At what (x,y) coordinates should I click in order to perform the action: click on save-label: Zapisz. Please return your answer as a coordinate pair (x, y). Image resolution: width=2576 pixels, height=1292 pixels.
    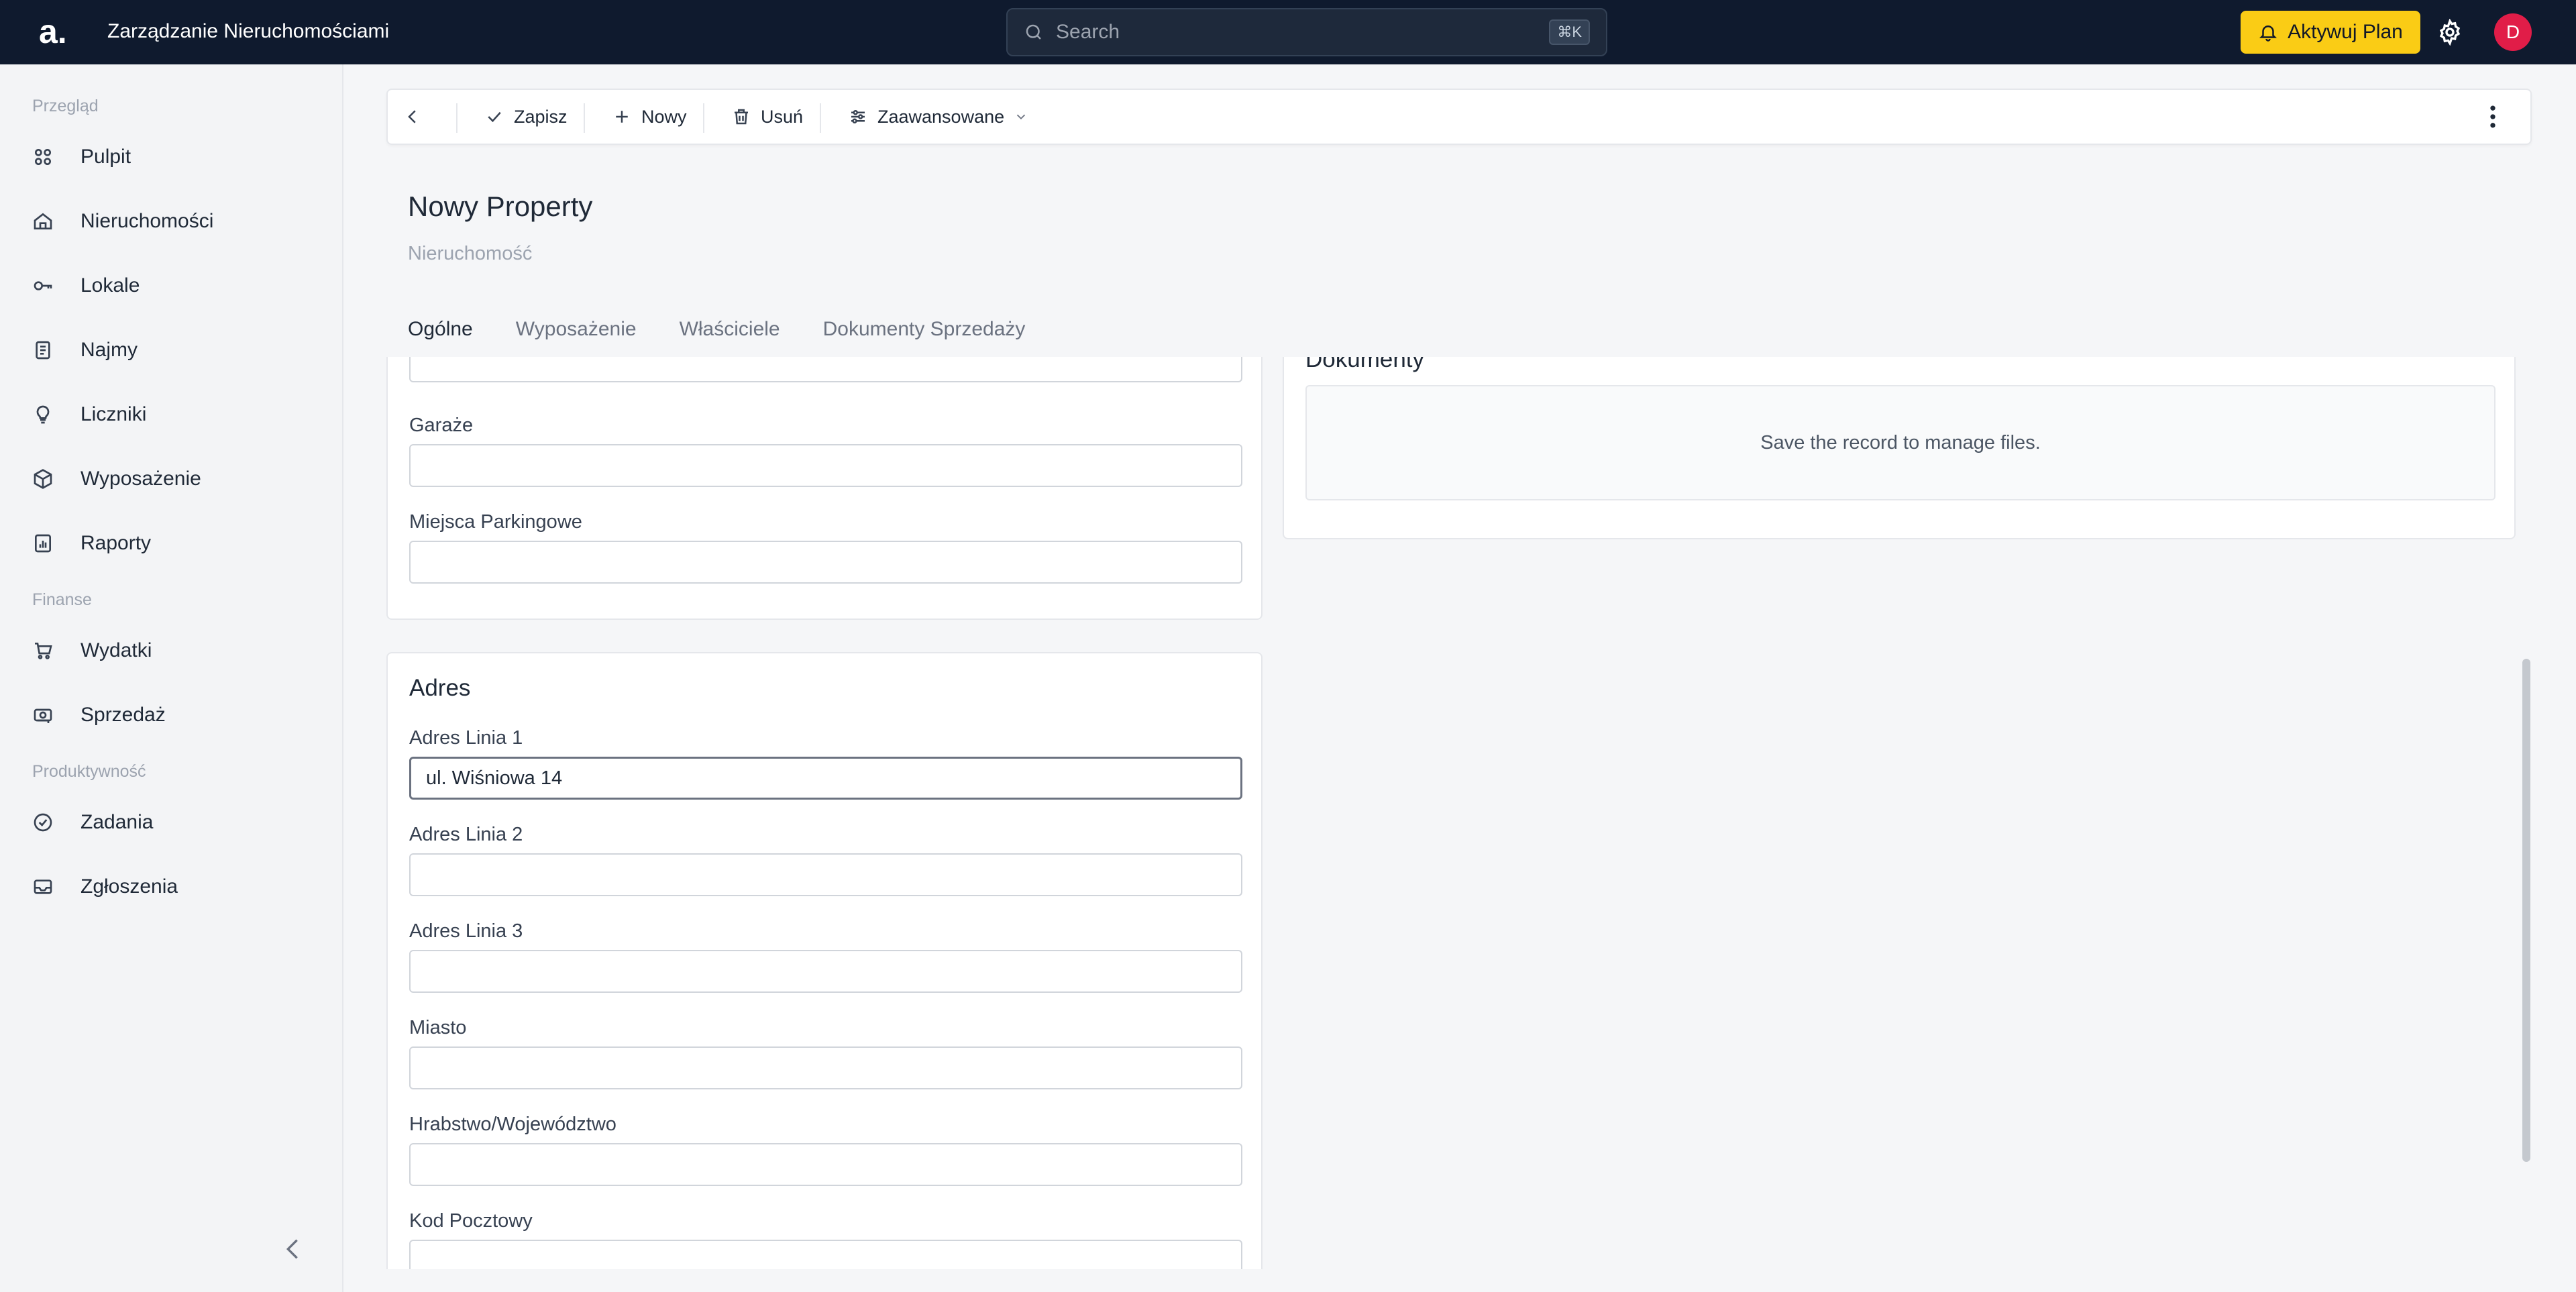
    Looking at the image, I should click on (541, 116).